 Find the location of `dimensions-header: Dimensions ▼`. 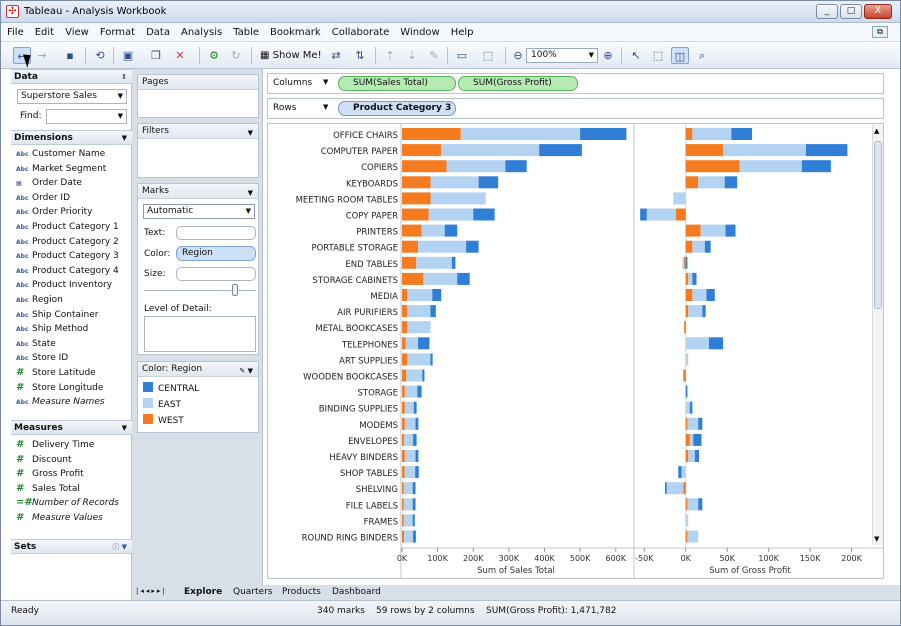

dimensions-header: Dimensions ▼ is located at coordinates (71, 137).